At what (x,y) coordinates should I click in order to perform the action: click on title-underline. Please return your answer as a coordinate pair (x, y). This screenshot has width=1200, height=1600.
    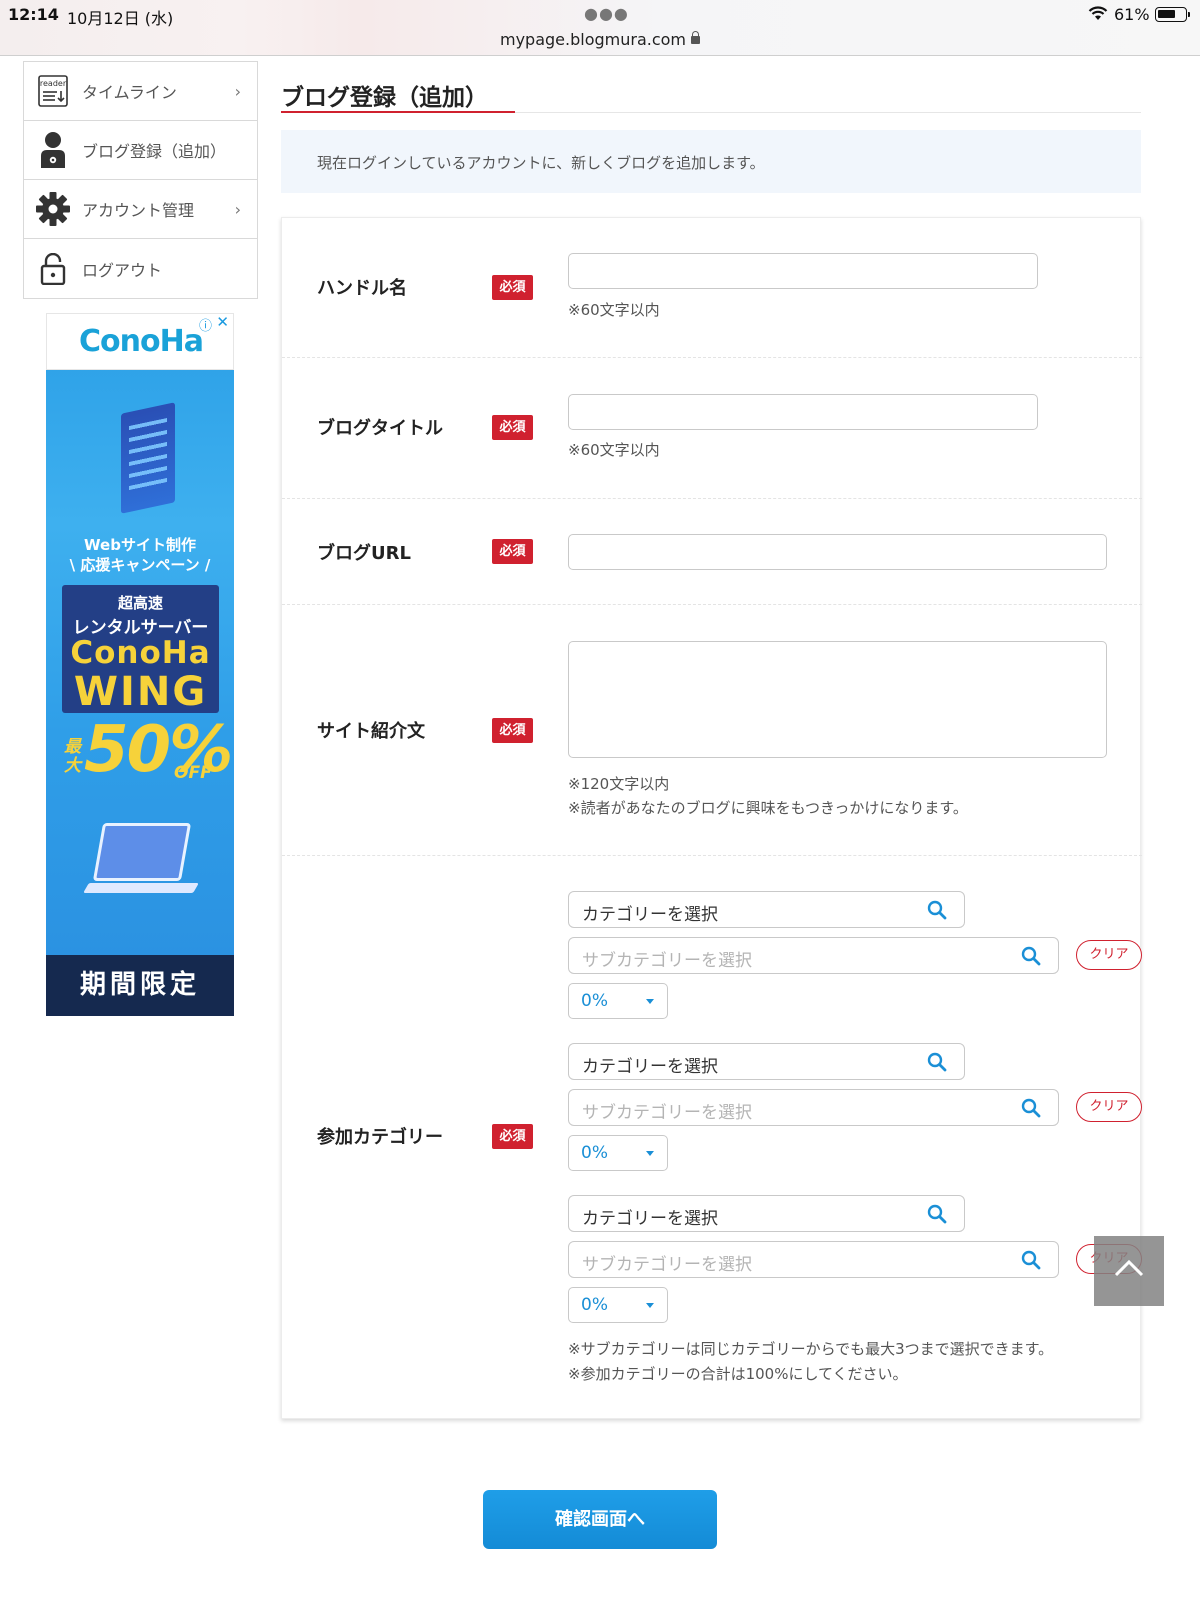
    Looking at the image, I should click on (711, 112).